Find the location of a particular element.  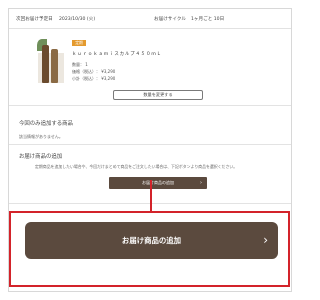

add-products-button-small-label: お届け商品の追加 is located at coordinates (158, 182).